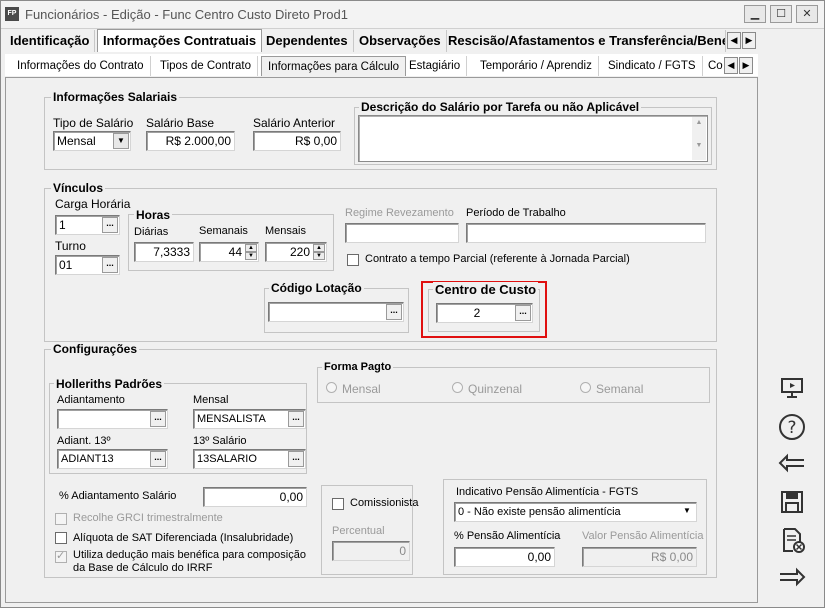 The width and height of the screenshot is (825, 608). Describe the element at coordinates (50, 41) in the screenshot. I see `tab-identificacao: Identificação` at that location.